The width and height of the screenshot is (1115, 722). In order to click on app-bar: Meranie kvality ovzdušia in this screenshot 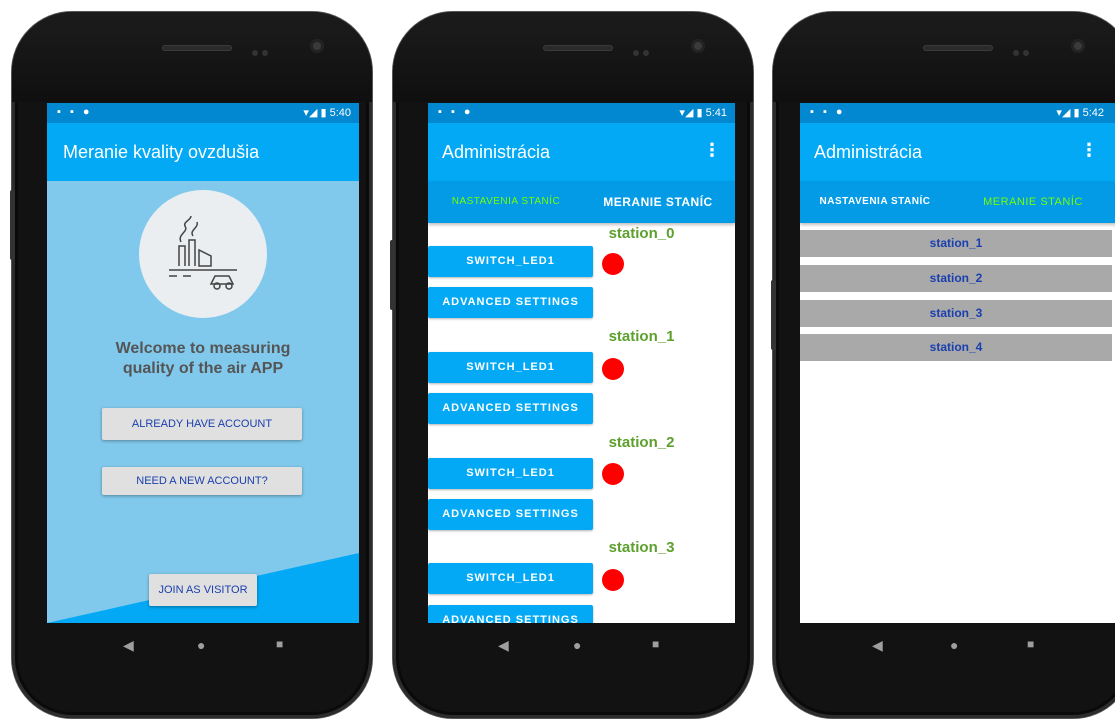, I will do `click(203, 152)`.